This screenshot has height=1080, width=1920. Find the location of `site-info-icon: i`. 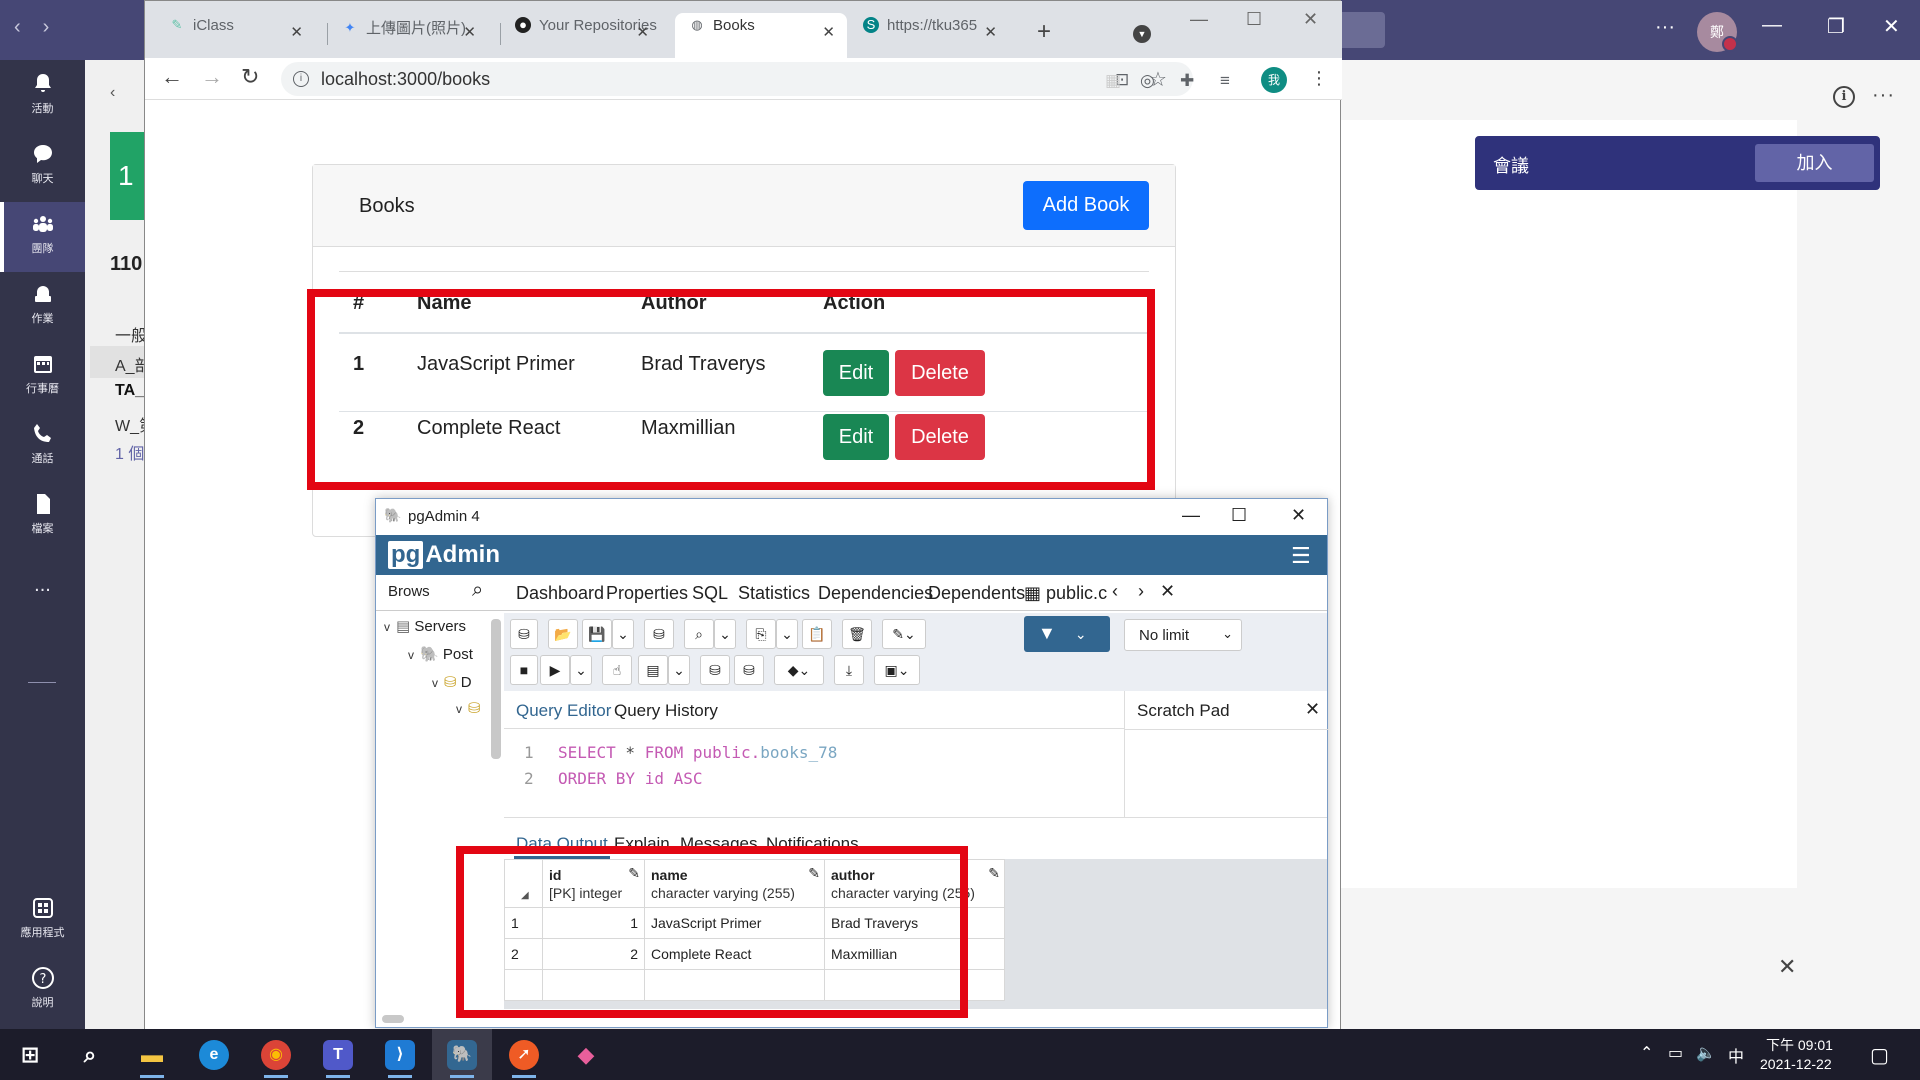

site-info-icon: i is located at coordinates (301, 79).